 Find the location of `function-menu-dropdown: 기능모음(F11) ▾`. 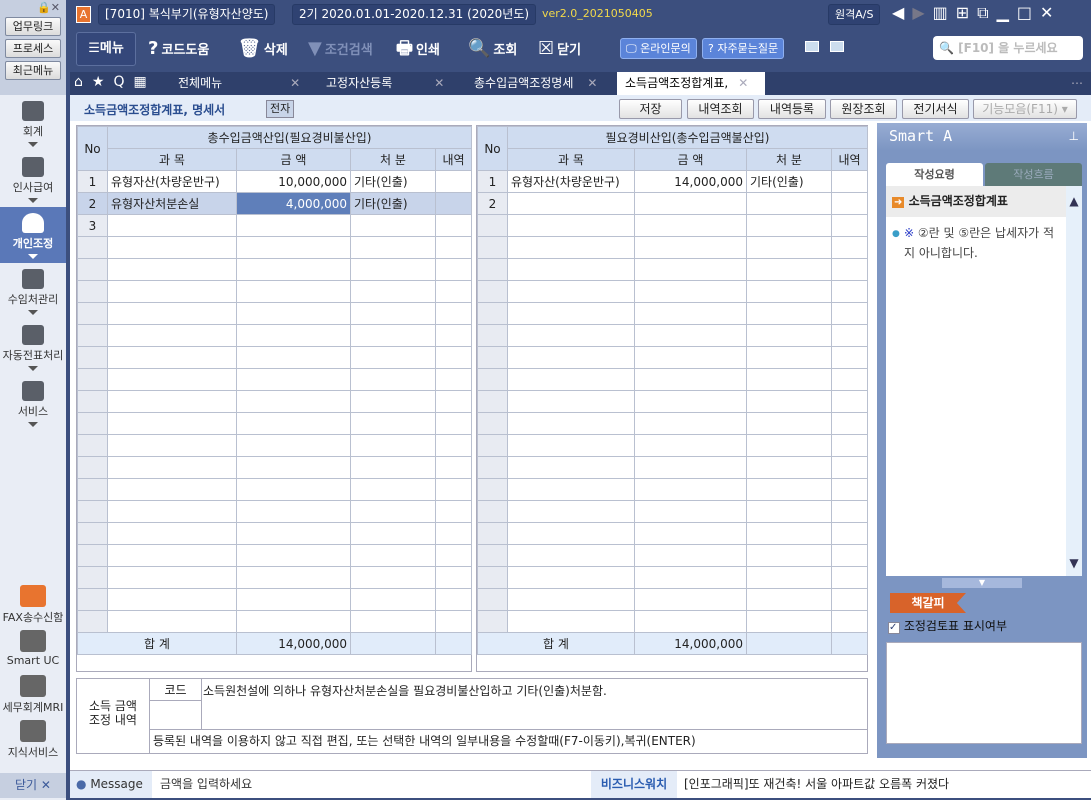

function-menu-dropdown: 기능모음(F11) ▾ is located at coordinates (1025, 109).